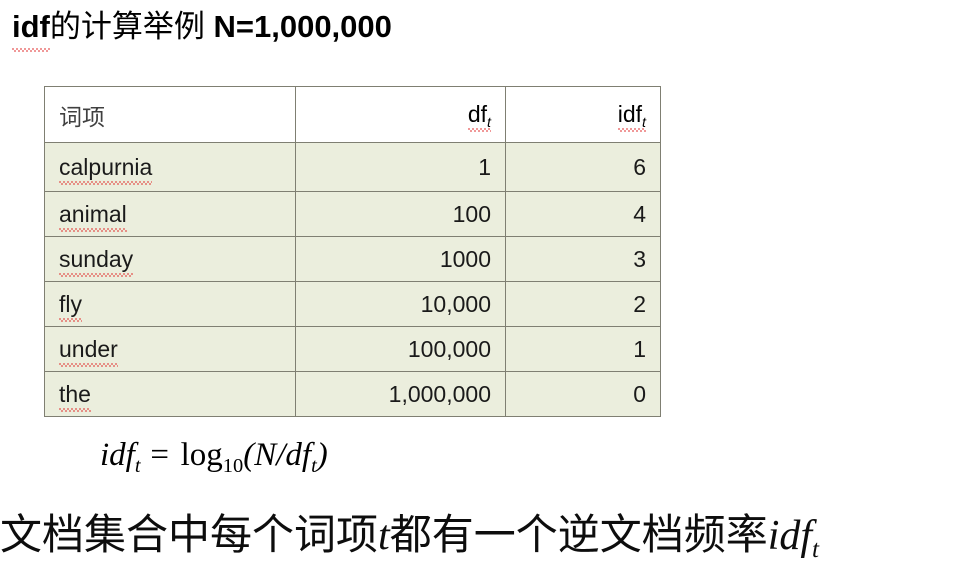 This screenshot has width=974, height=582. I want to click on cell-term: sunday, so click(170, 259).